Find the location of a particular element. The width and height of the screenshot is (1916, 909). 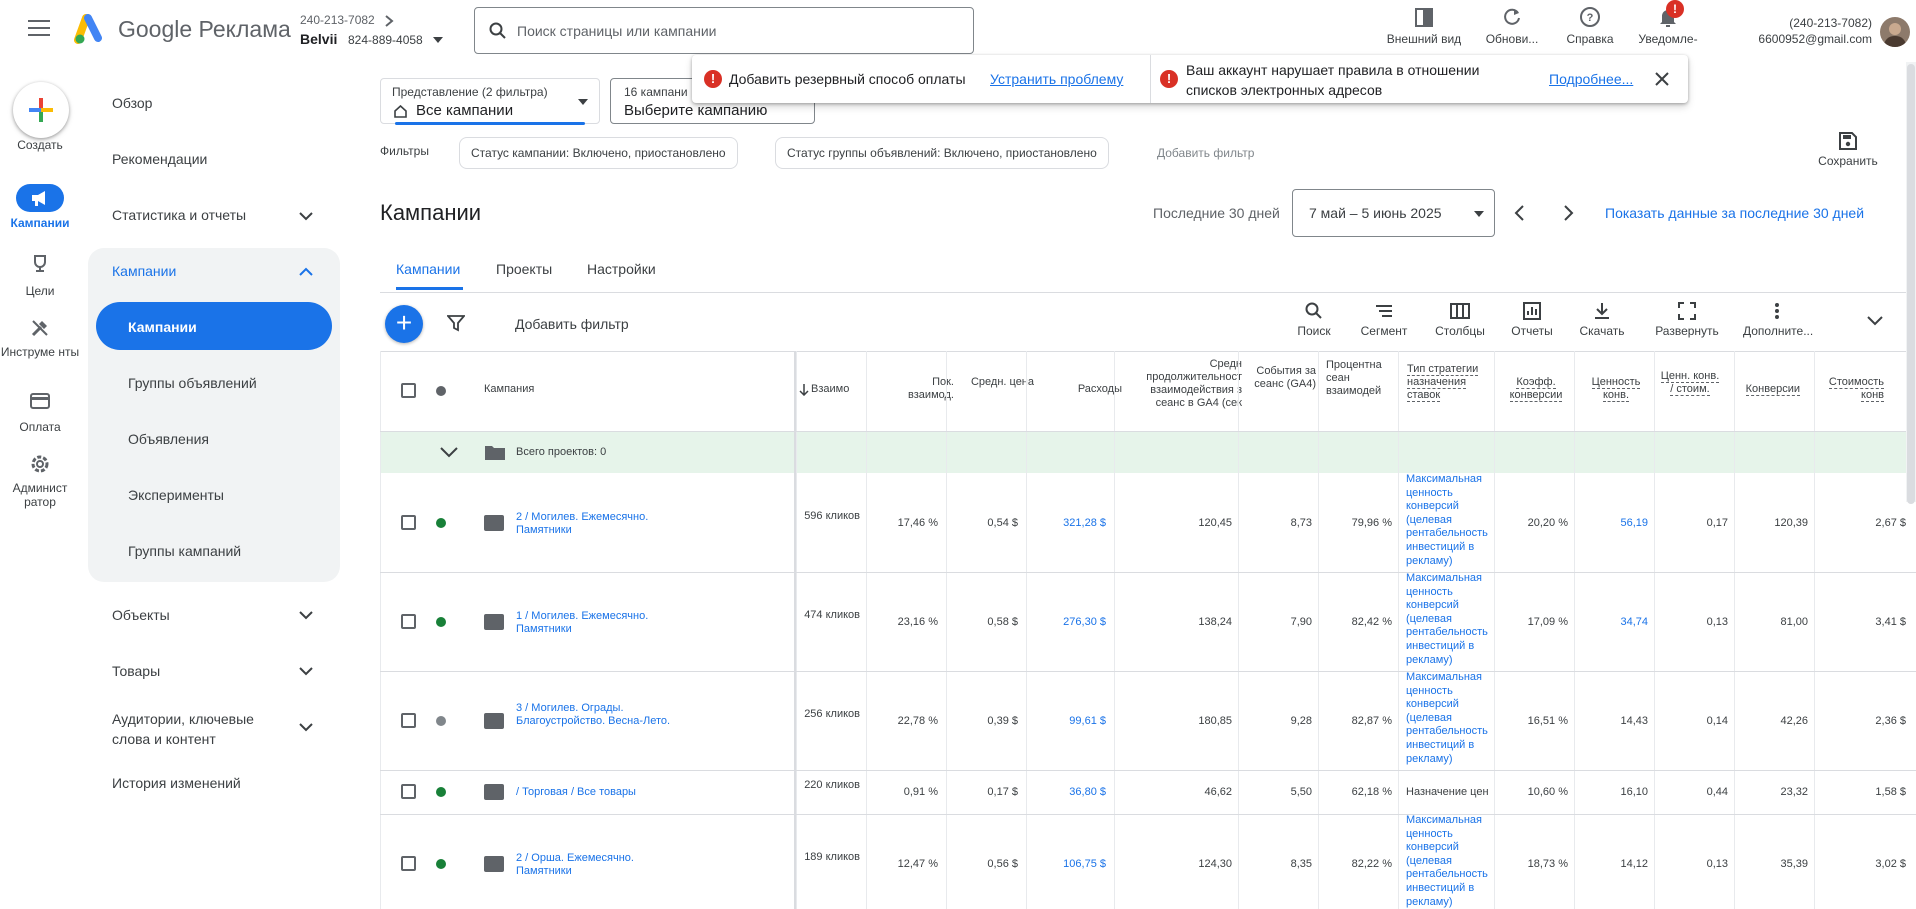

campaign-name-link: 2 / Орша. Ежемесячно. Памятники is located at coordinates (596, 865).